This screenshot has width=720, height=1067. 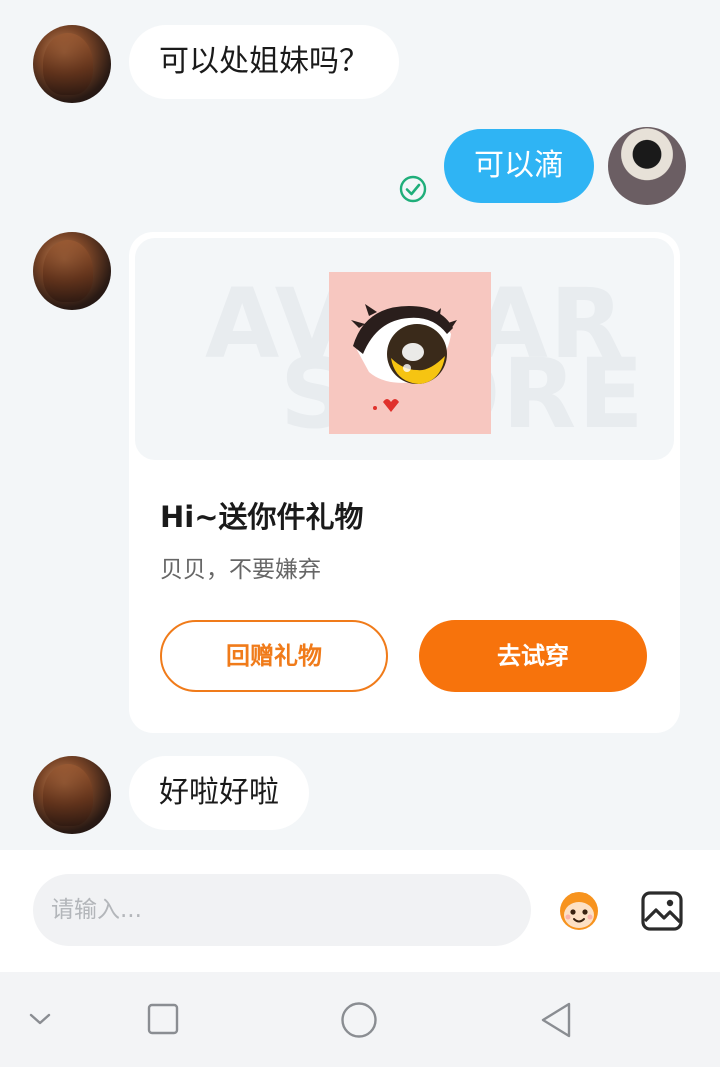 What do you see at coordinates (556, 1020) in the screenshot?
I see `triangle-back-icon` at bounding box center [556, 1020].